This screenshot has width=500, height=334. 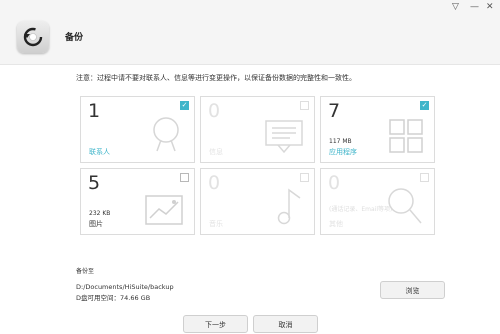 What do you see at coordinates (99, 152) in the screenshot?
I see `card-label: 联系人` at bounding box center [99, 152].